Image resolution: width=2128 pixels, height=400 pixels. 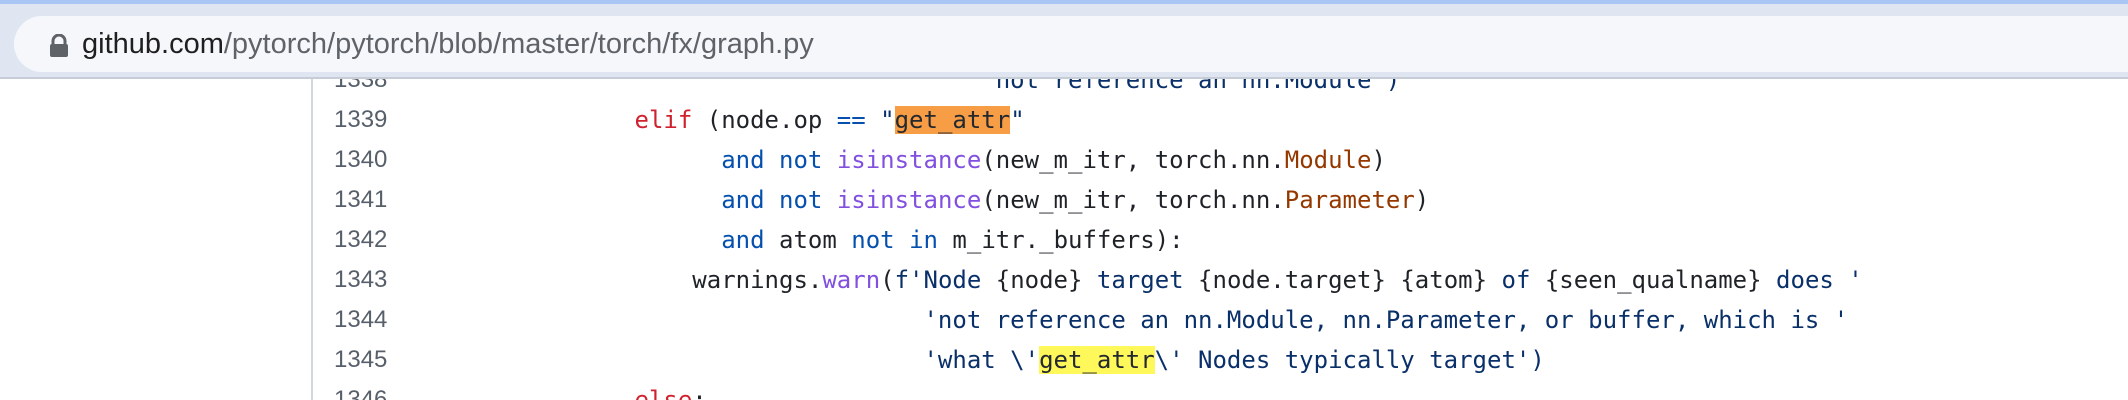 What do you see at coordinates (663, 393) in the screenshot?
I see `code-token: else` at bounding box center [663, 393].